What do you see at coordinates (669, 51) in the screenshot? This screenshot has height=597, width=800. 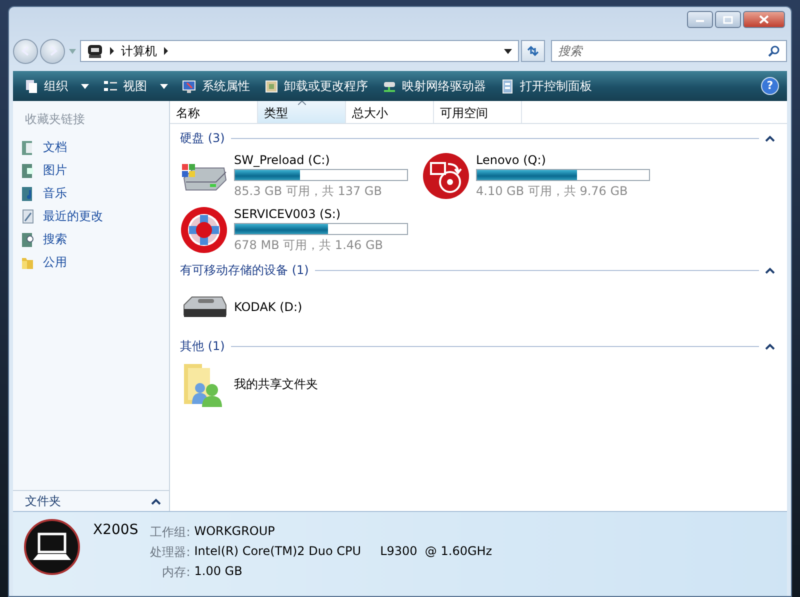 I see `search-field: 搜索` at bounding box center [669, 51].